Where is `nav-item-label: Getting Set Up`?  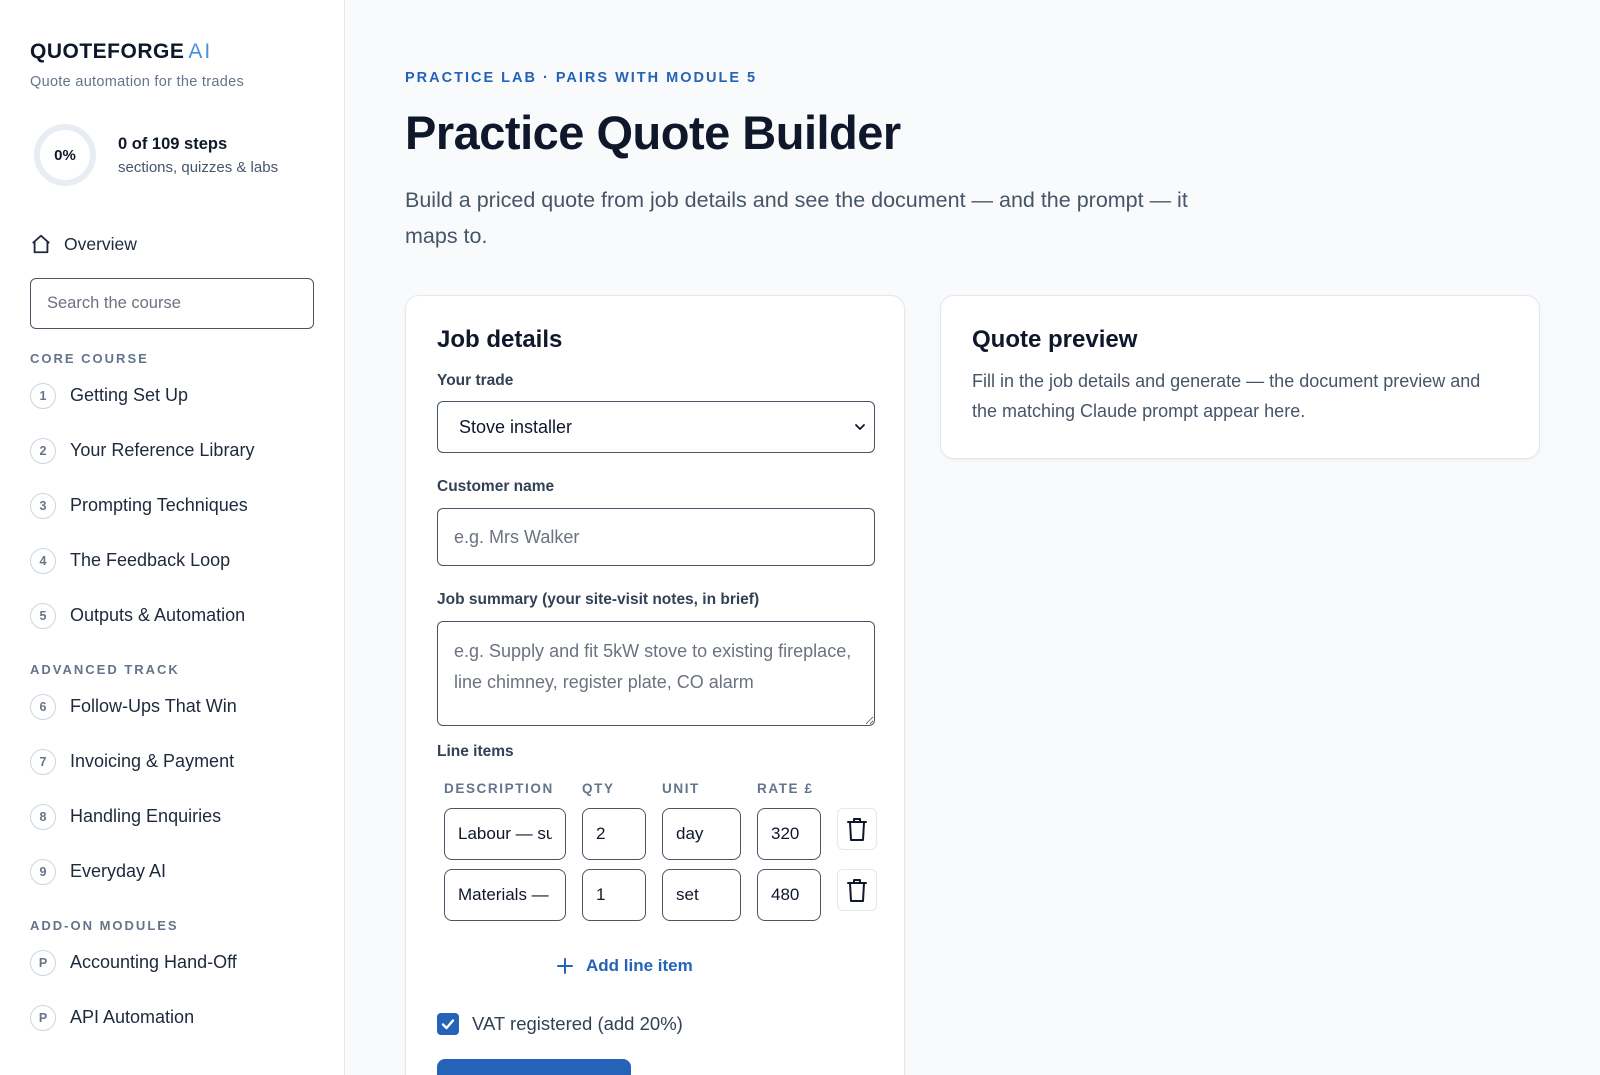 nav-item-label: Getting Set Up is located at coordinates (129, 395).